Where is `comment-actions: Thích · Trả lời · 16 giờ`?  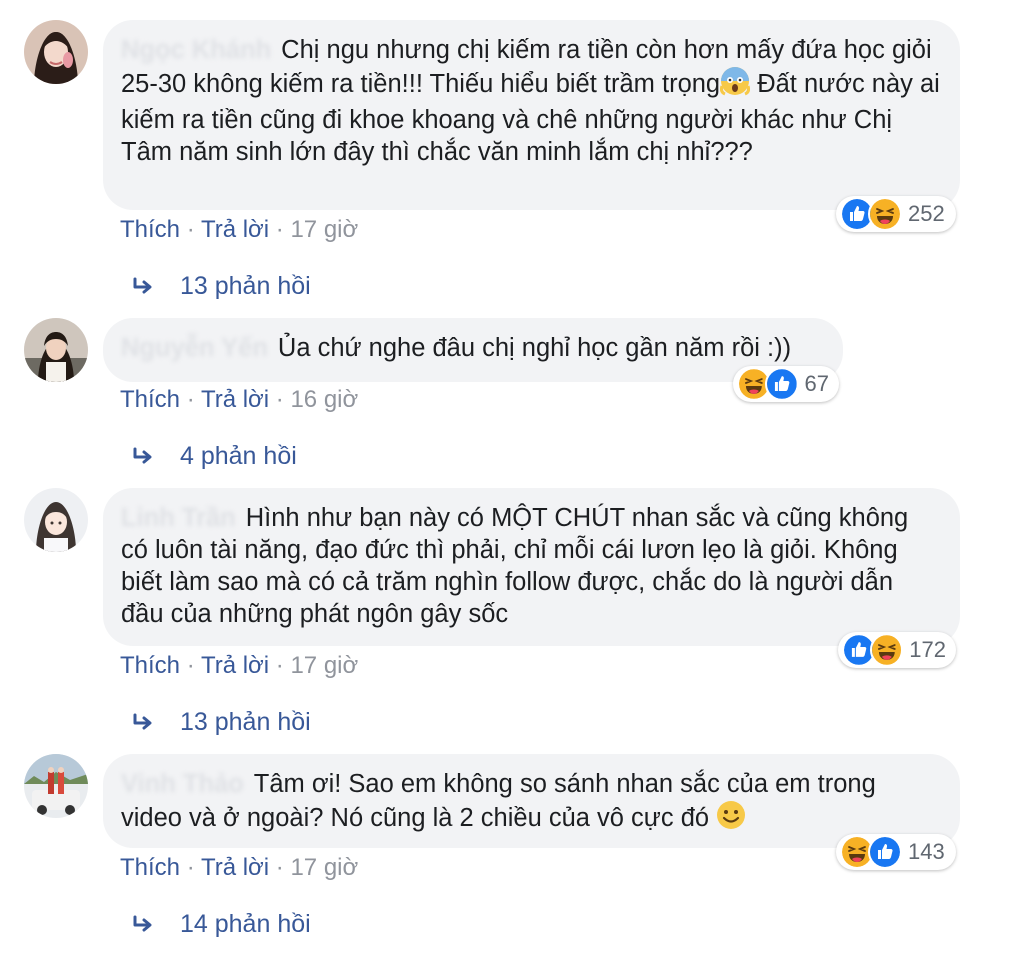 comment-actions: Thích · Trả lời · 16 giờ is located at coordinates (239, 400).